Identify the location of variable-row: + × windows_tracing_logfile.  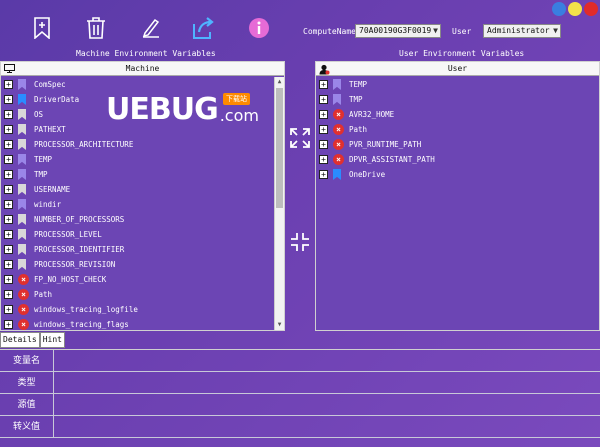
(137, 309).